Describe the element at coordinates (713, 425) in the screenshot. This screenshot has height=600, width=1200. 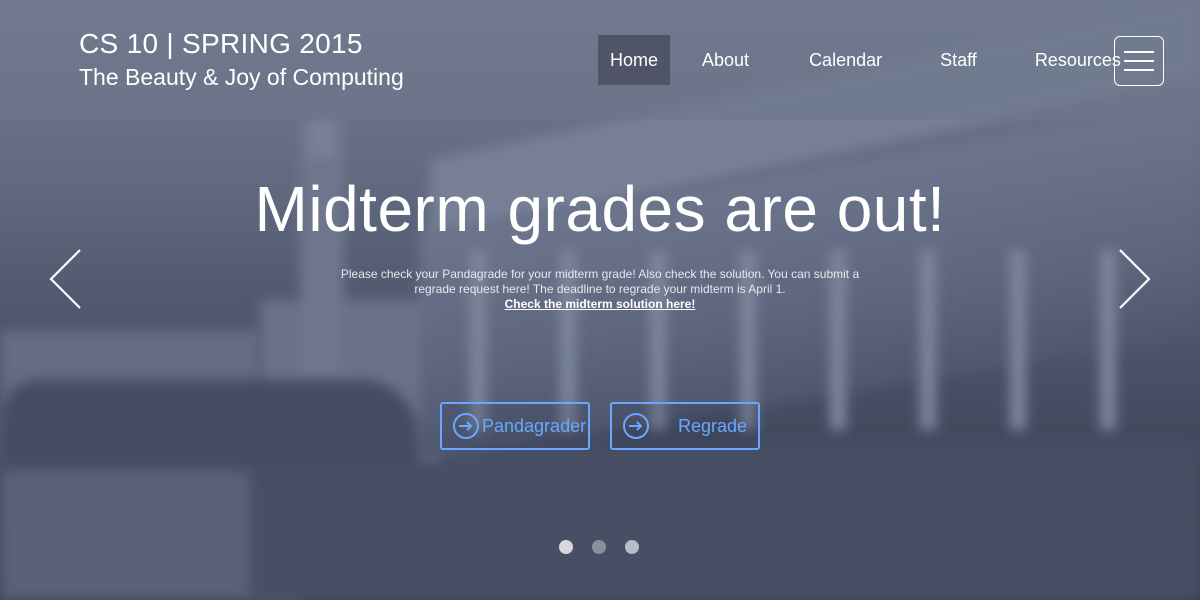
I see `regrade-button-label: Regrade` at that location.